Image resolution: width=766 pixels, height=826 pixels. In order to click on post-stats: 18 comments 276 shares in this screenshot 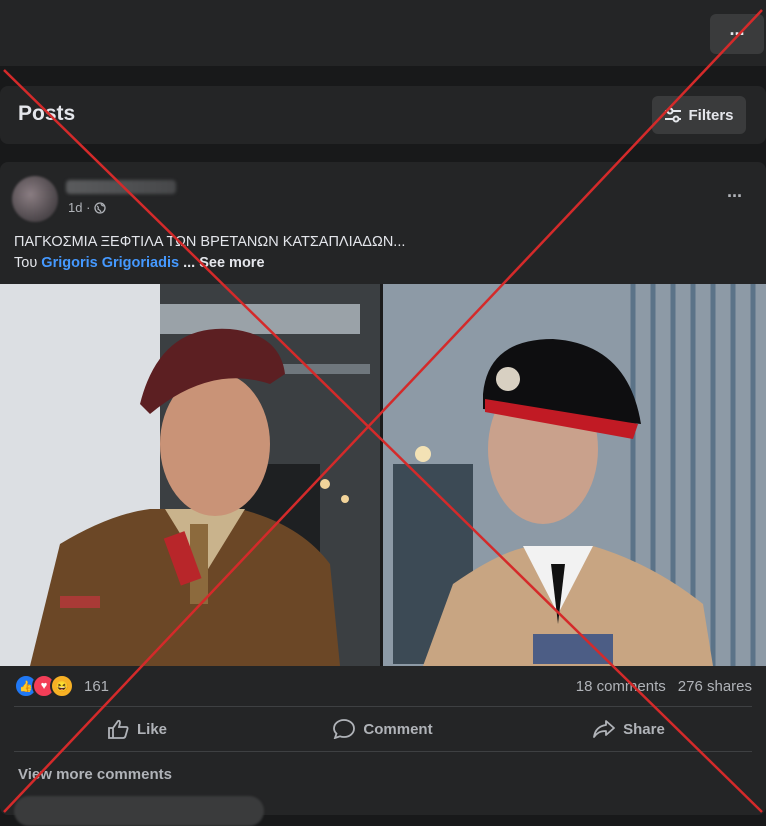, I will do `click(664, 686)`.